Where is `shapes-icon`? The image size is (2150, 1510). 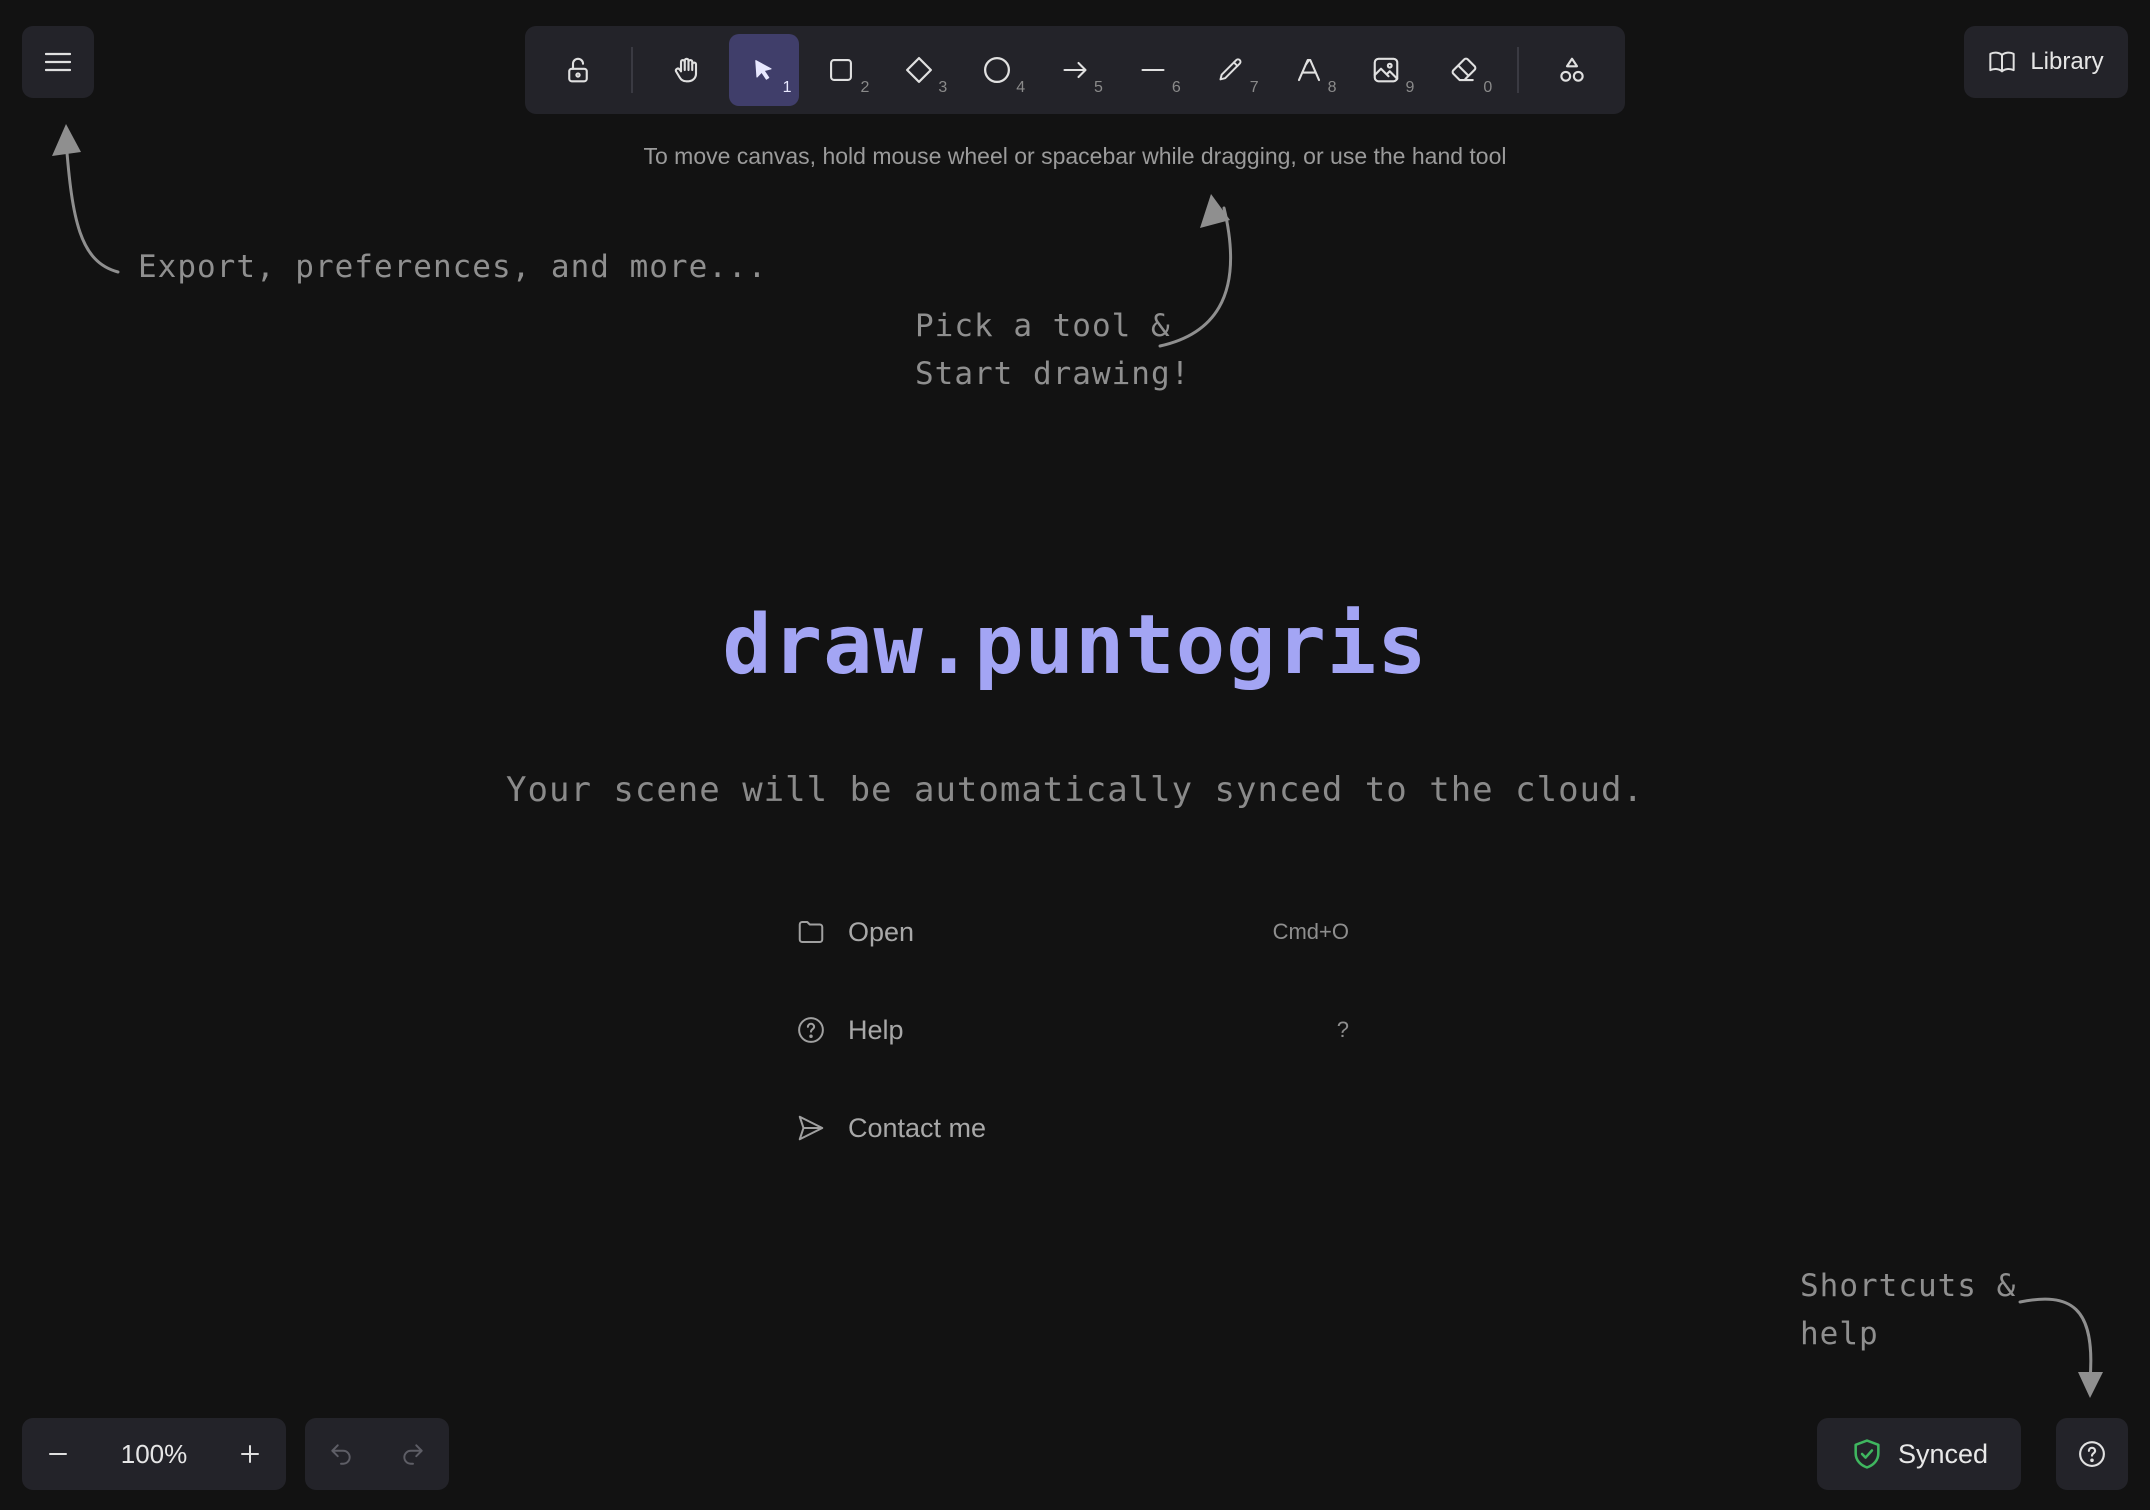
shapes-icon is located at coordinates (1572, 70).